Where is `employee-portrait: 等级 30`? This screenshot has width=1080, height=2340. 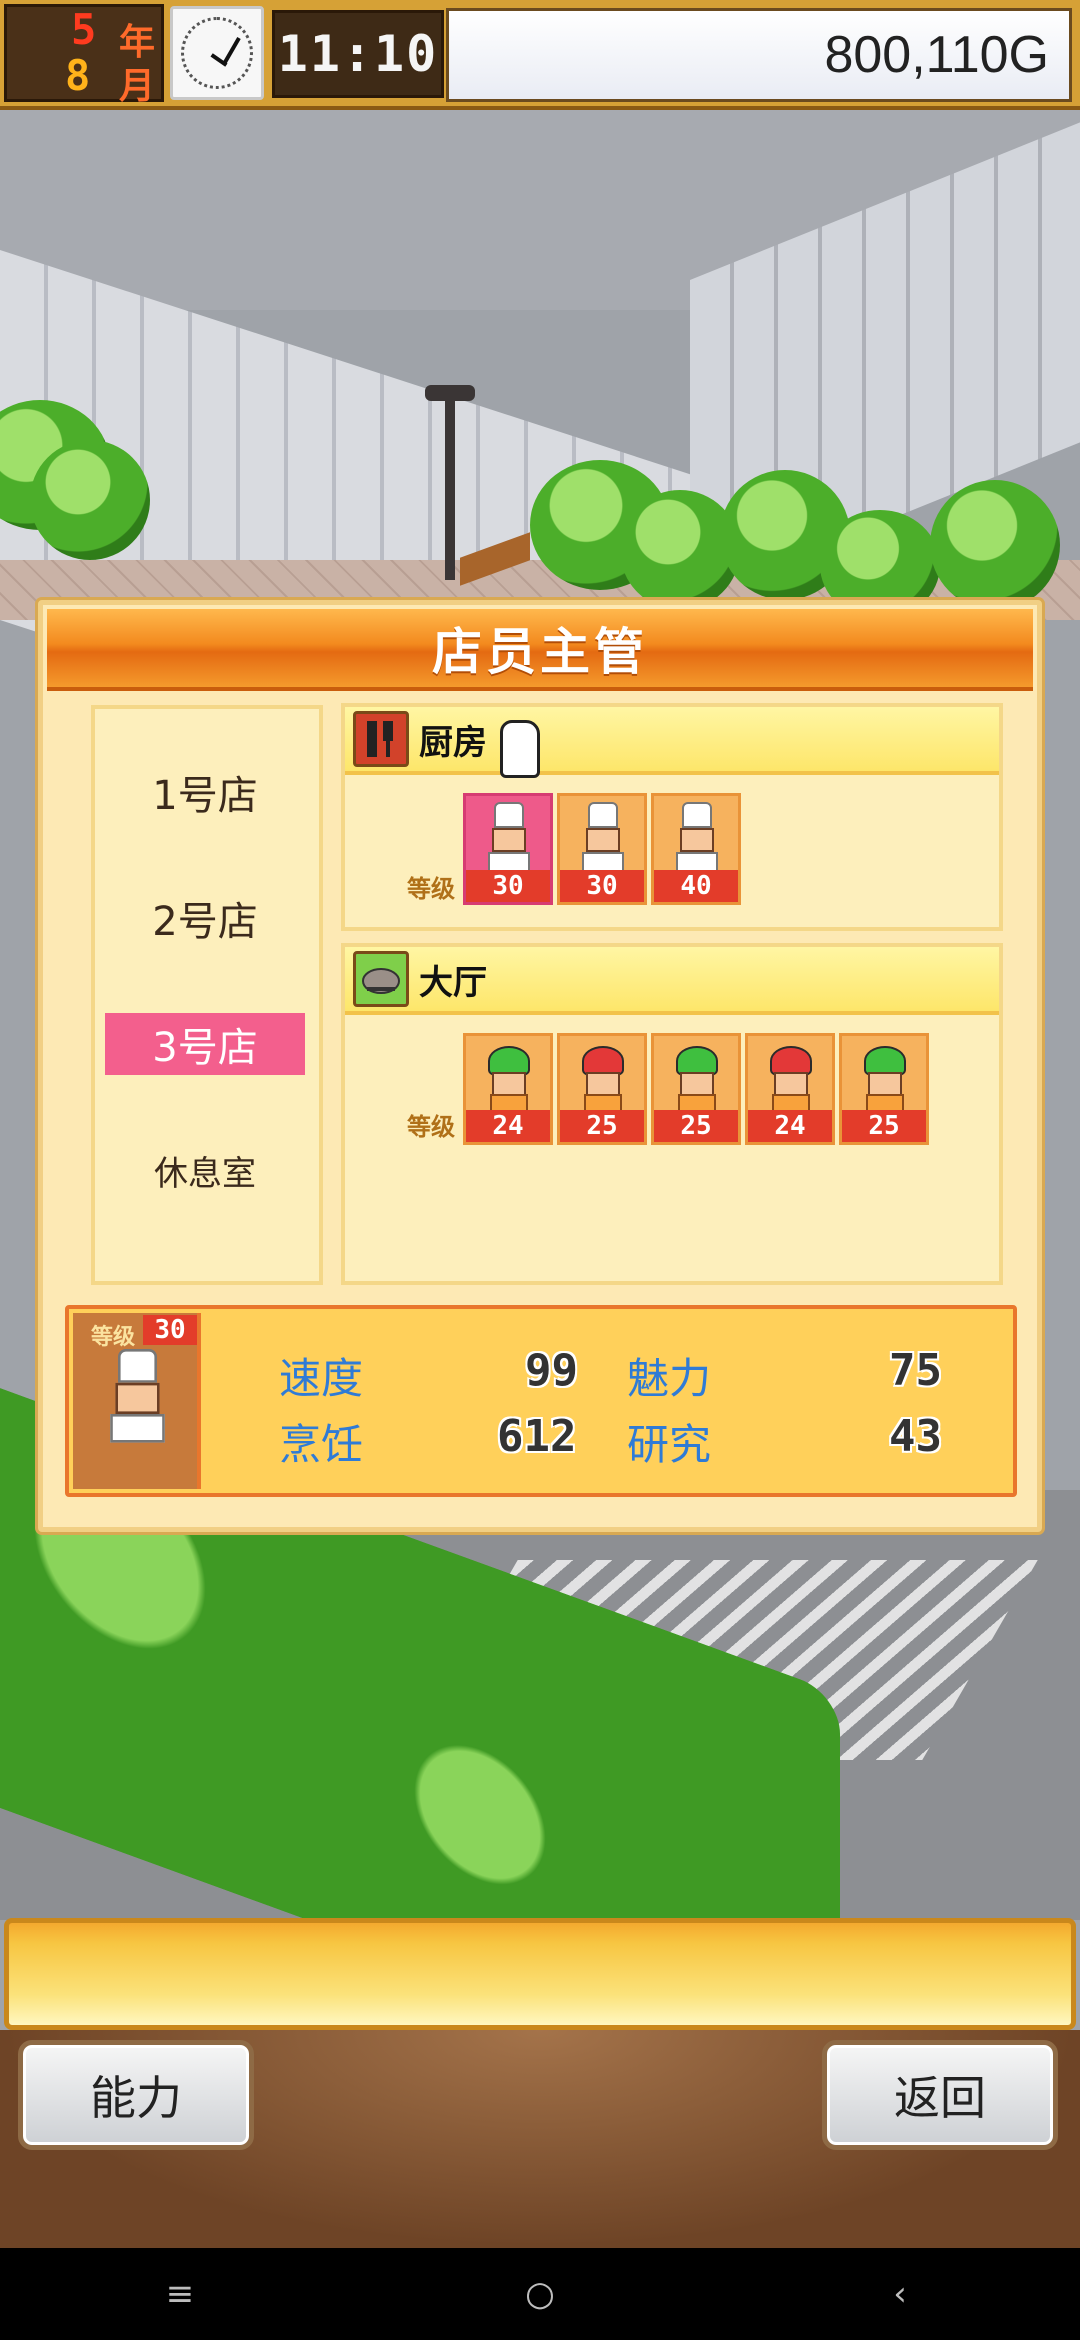
employee-portrait: 等级 30 is located at coordinates (137, 1401).